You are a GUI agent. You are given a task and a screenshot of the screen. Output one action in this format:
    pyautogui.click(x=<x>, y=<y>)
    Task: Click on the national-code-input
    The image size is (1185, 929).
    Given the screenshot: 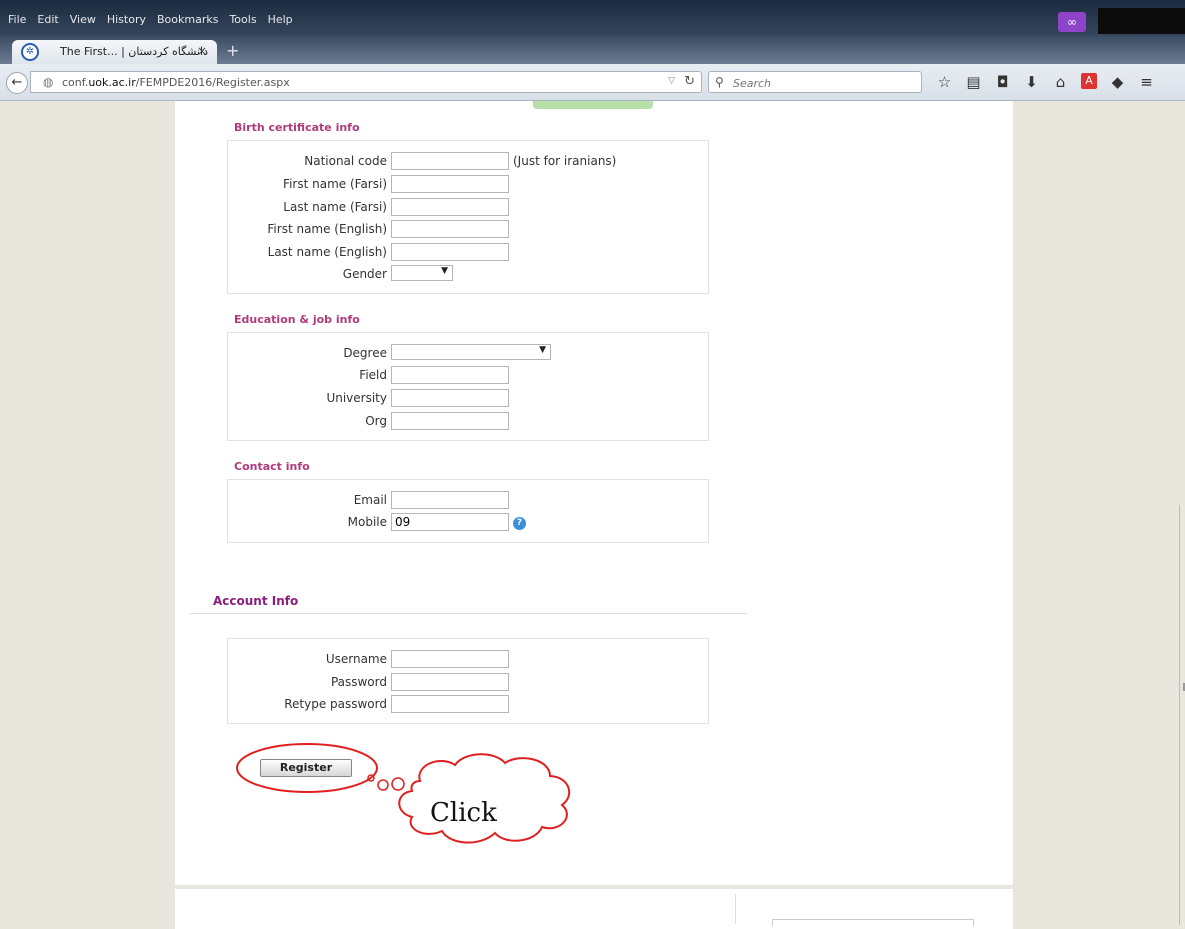 What is the action you would take?
    pyautogui.click(x=450, y=161)
    